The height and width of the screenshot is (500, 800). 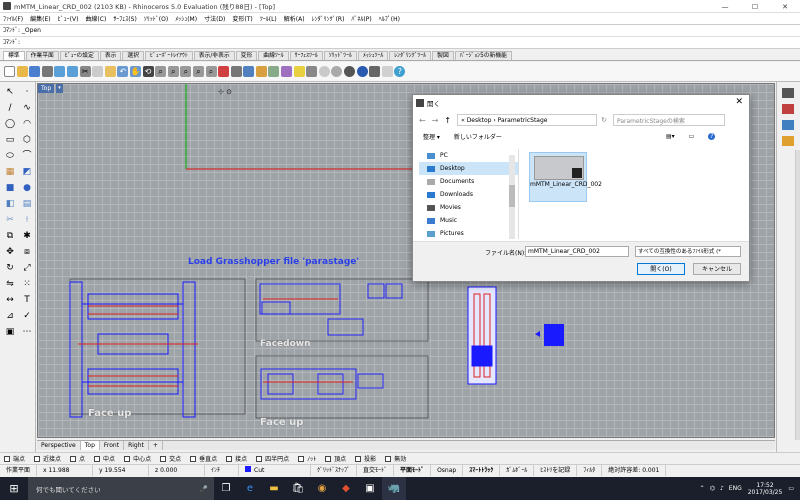 I want to click on print-icon, so click(x=47, y=71).